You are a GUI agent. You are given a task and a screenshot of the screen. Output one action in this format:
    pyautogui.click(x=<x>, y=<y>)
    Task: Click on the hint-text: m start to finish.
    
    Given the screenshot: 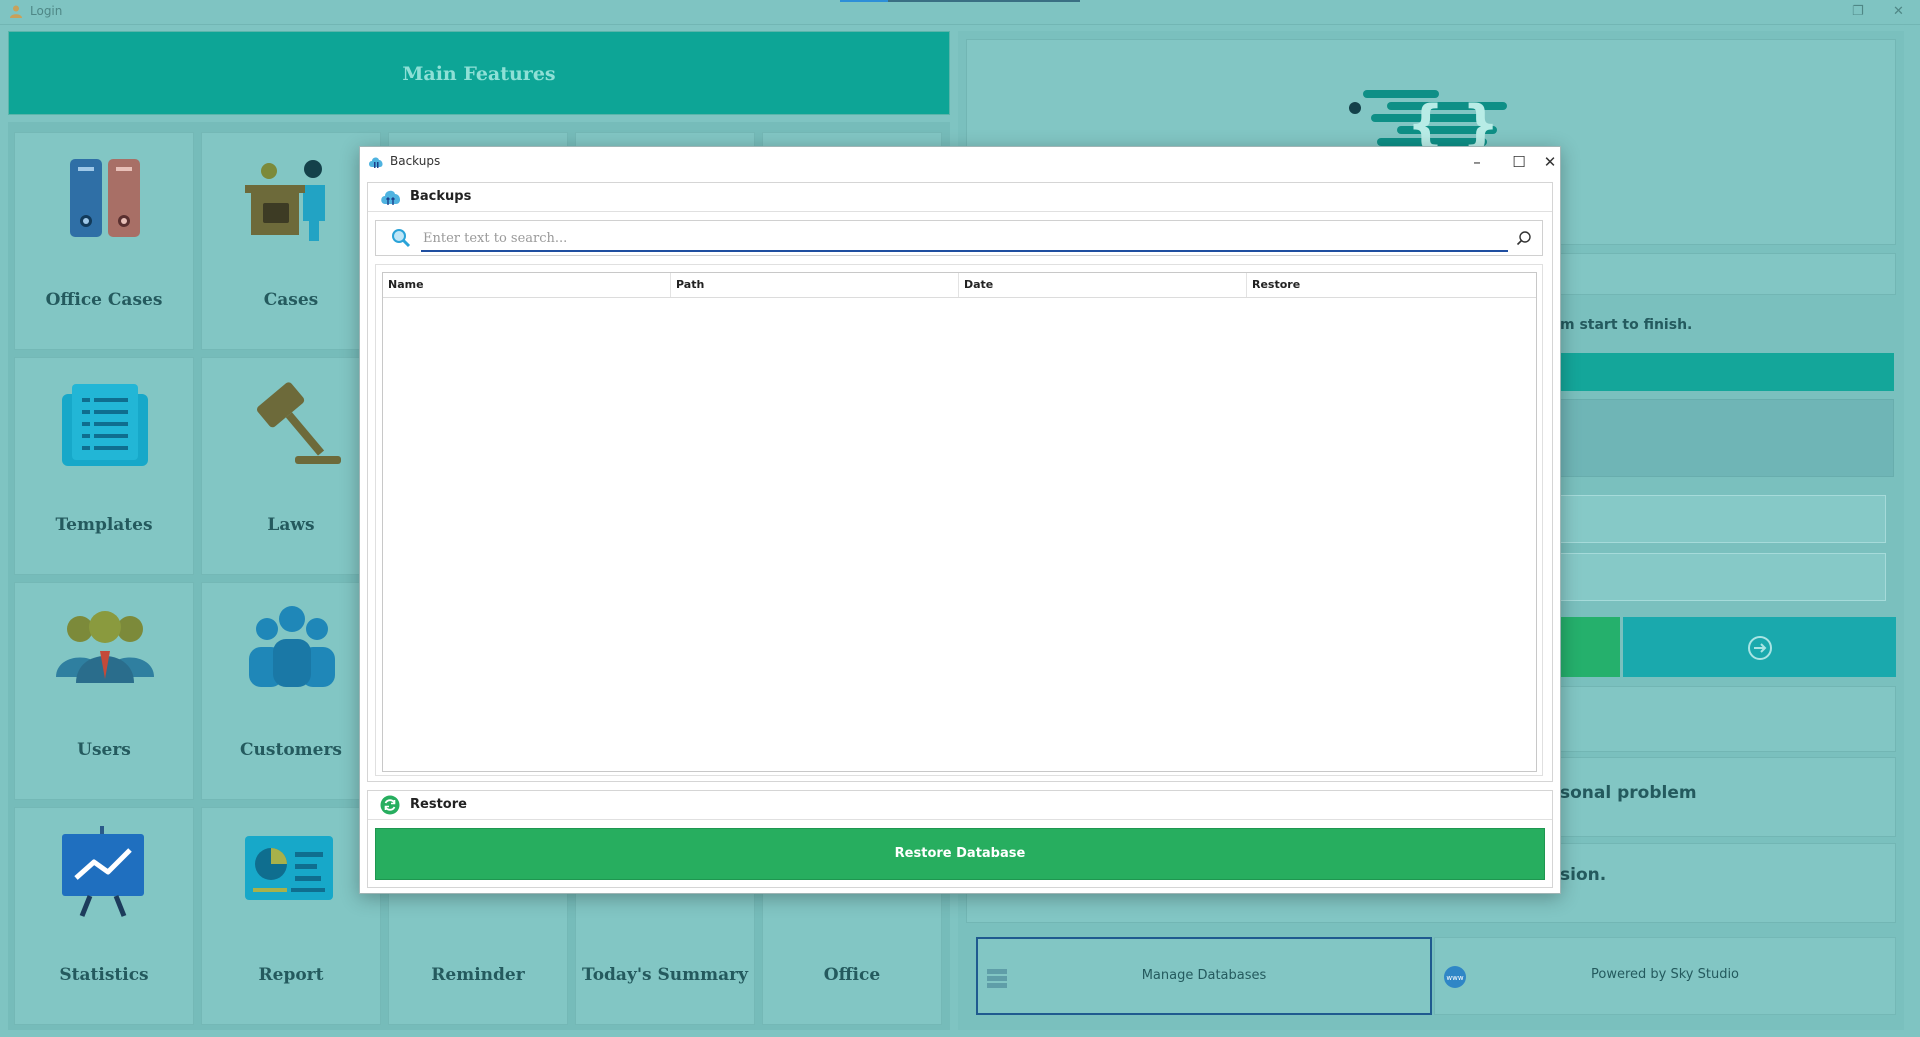 What is the action you would take?
    pyautogui.click(x=1626, y=325)
    